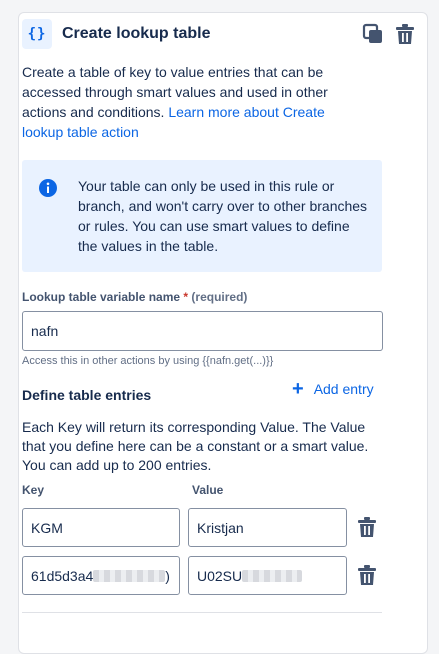 The height and width of the screenshot is (654, 439). Describe the element at coordinates (101, 527) in the screenshot. I see `key-input` at that location.